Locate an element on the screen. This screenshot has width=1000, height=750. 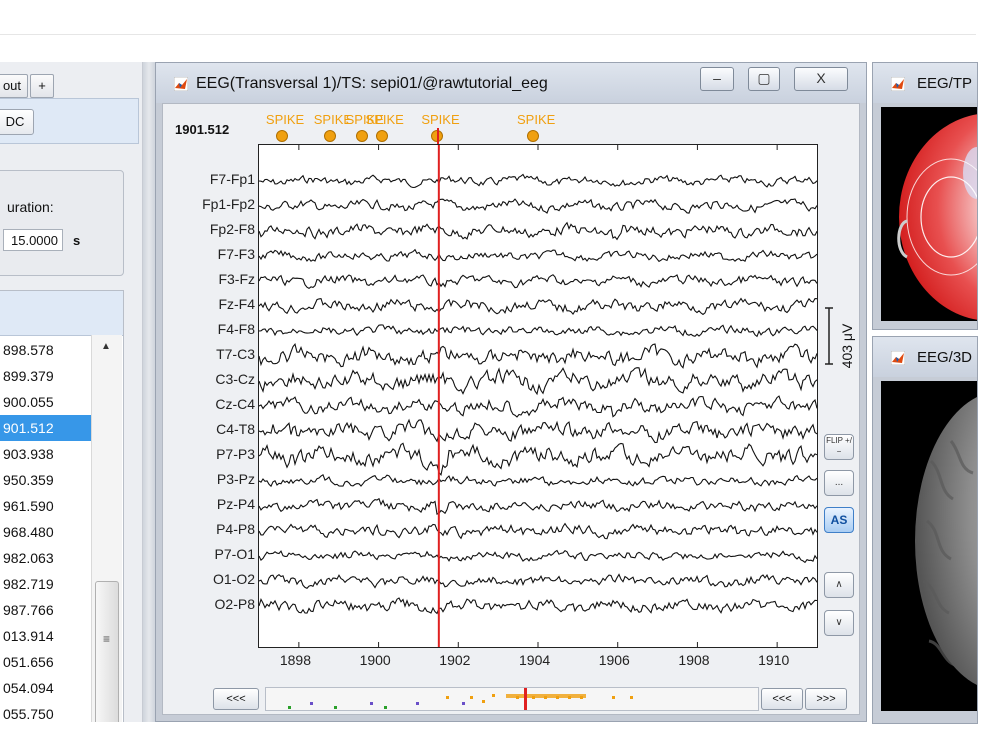
event-list-item: 987.766 is located at coordinates (45, 610).